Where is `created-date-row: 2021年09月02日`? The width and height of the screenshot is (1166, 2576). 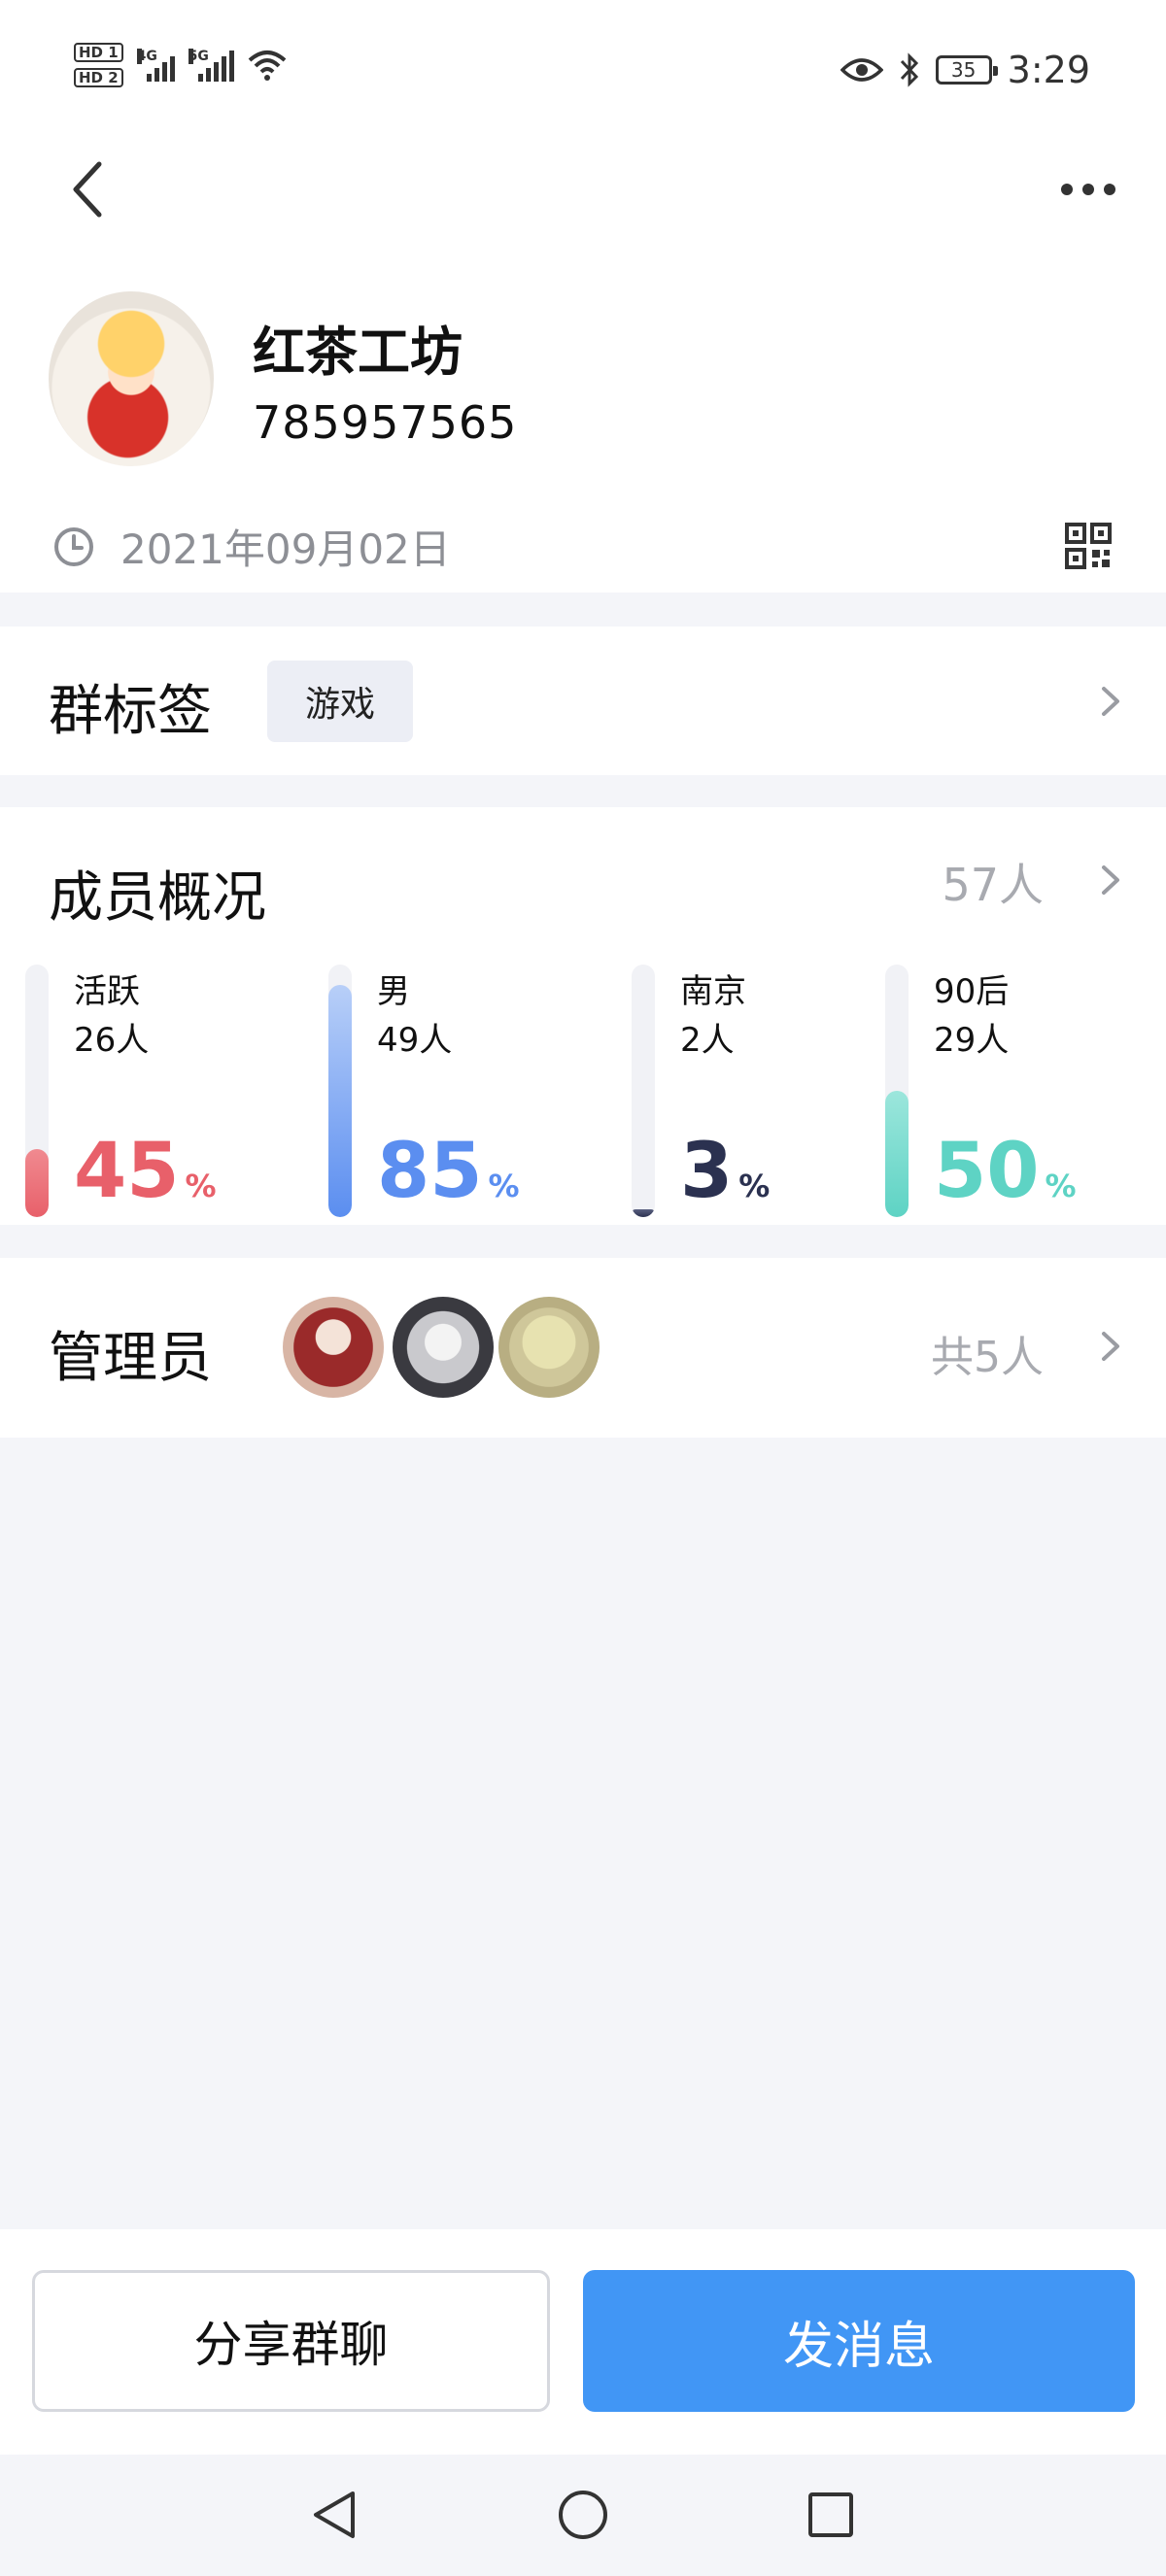 created-date-row: 2021年09月02日 is located at coordinates (251, 546).